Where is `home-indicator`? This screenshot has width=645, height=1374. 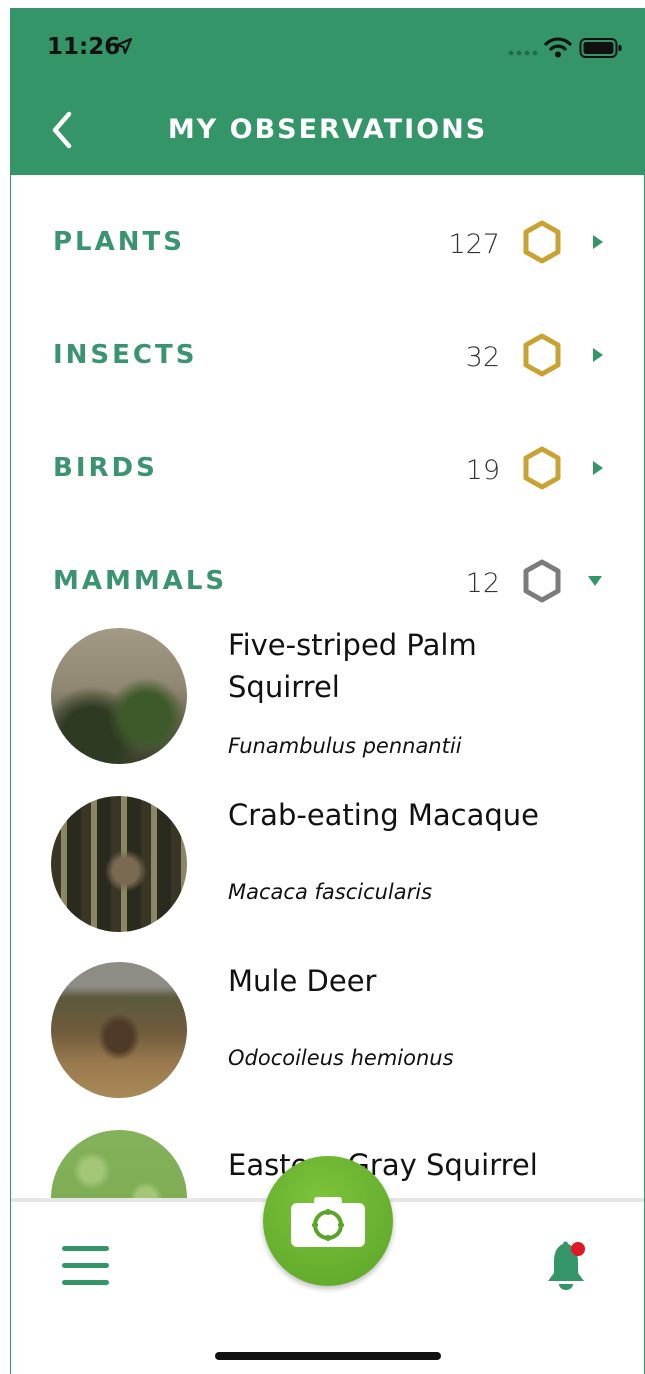
home-indicator is located at coordinates (328, 1356).